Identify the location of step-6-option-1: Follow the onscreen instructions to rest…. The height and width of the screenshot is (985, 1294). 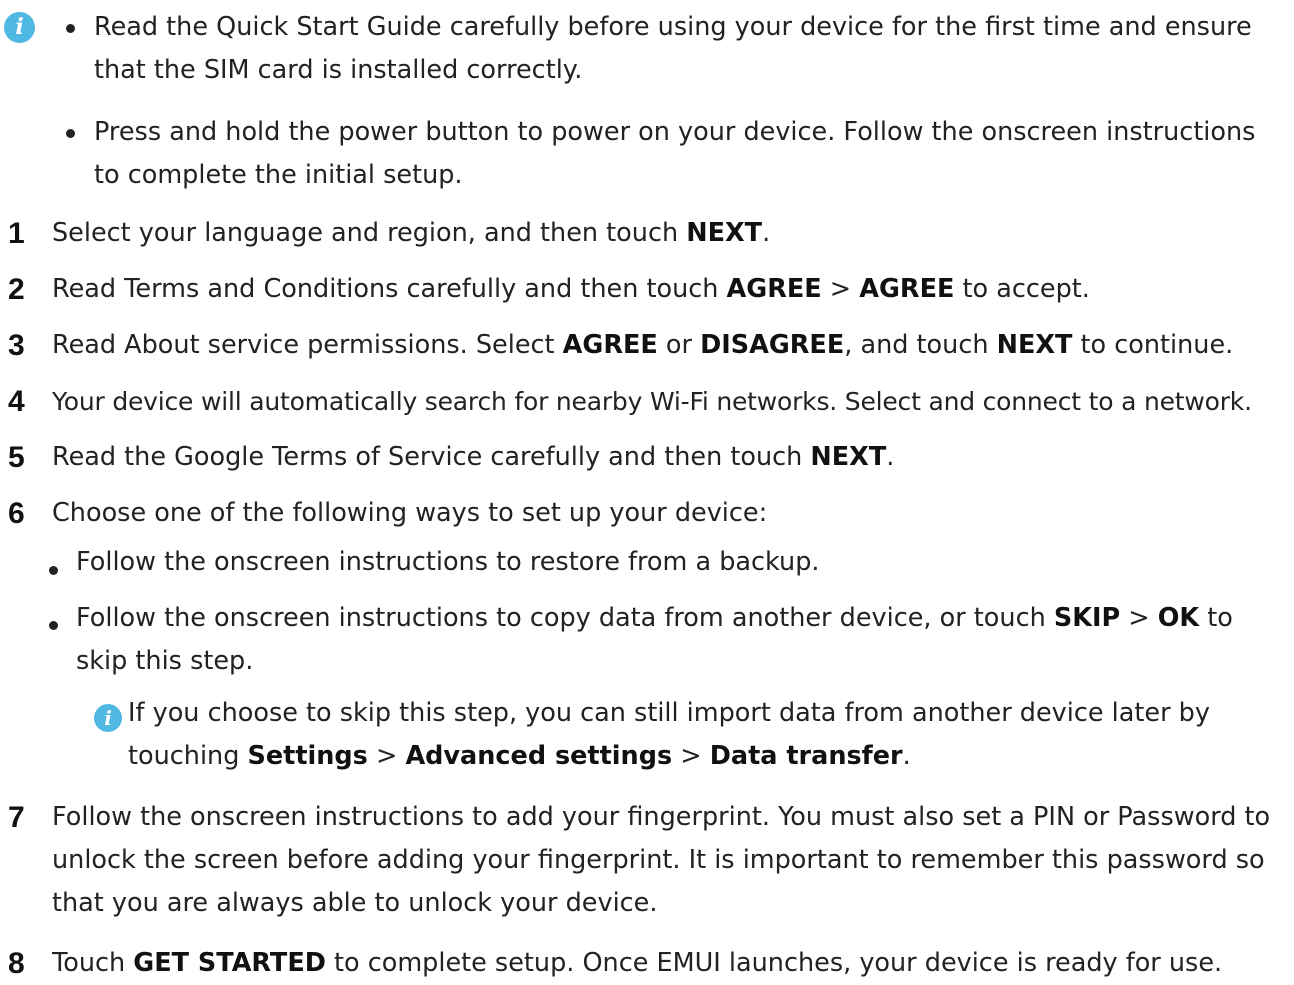
(448, 562).